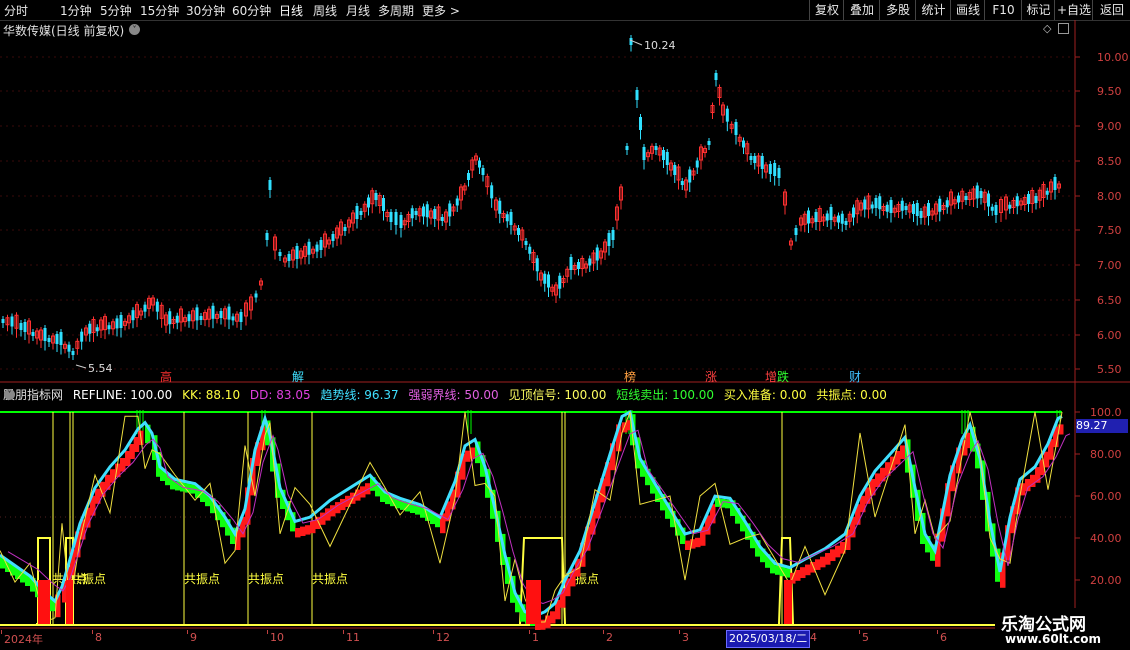 This screenshot has height=650, width=1130. Describe the element at coordinates (1106, 580) in the screenshot. I see `indicator-axis-label: 20.00` at that location.